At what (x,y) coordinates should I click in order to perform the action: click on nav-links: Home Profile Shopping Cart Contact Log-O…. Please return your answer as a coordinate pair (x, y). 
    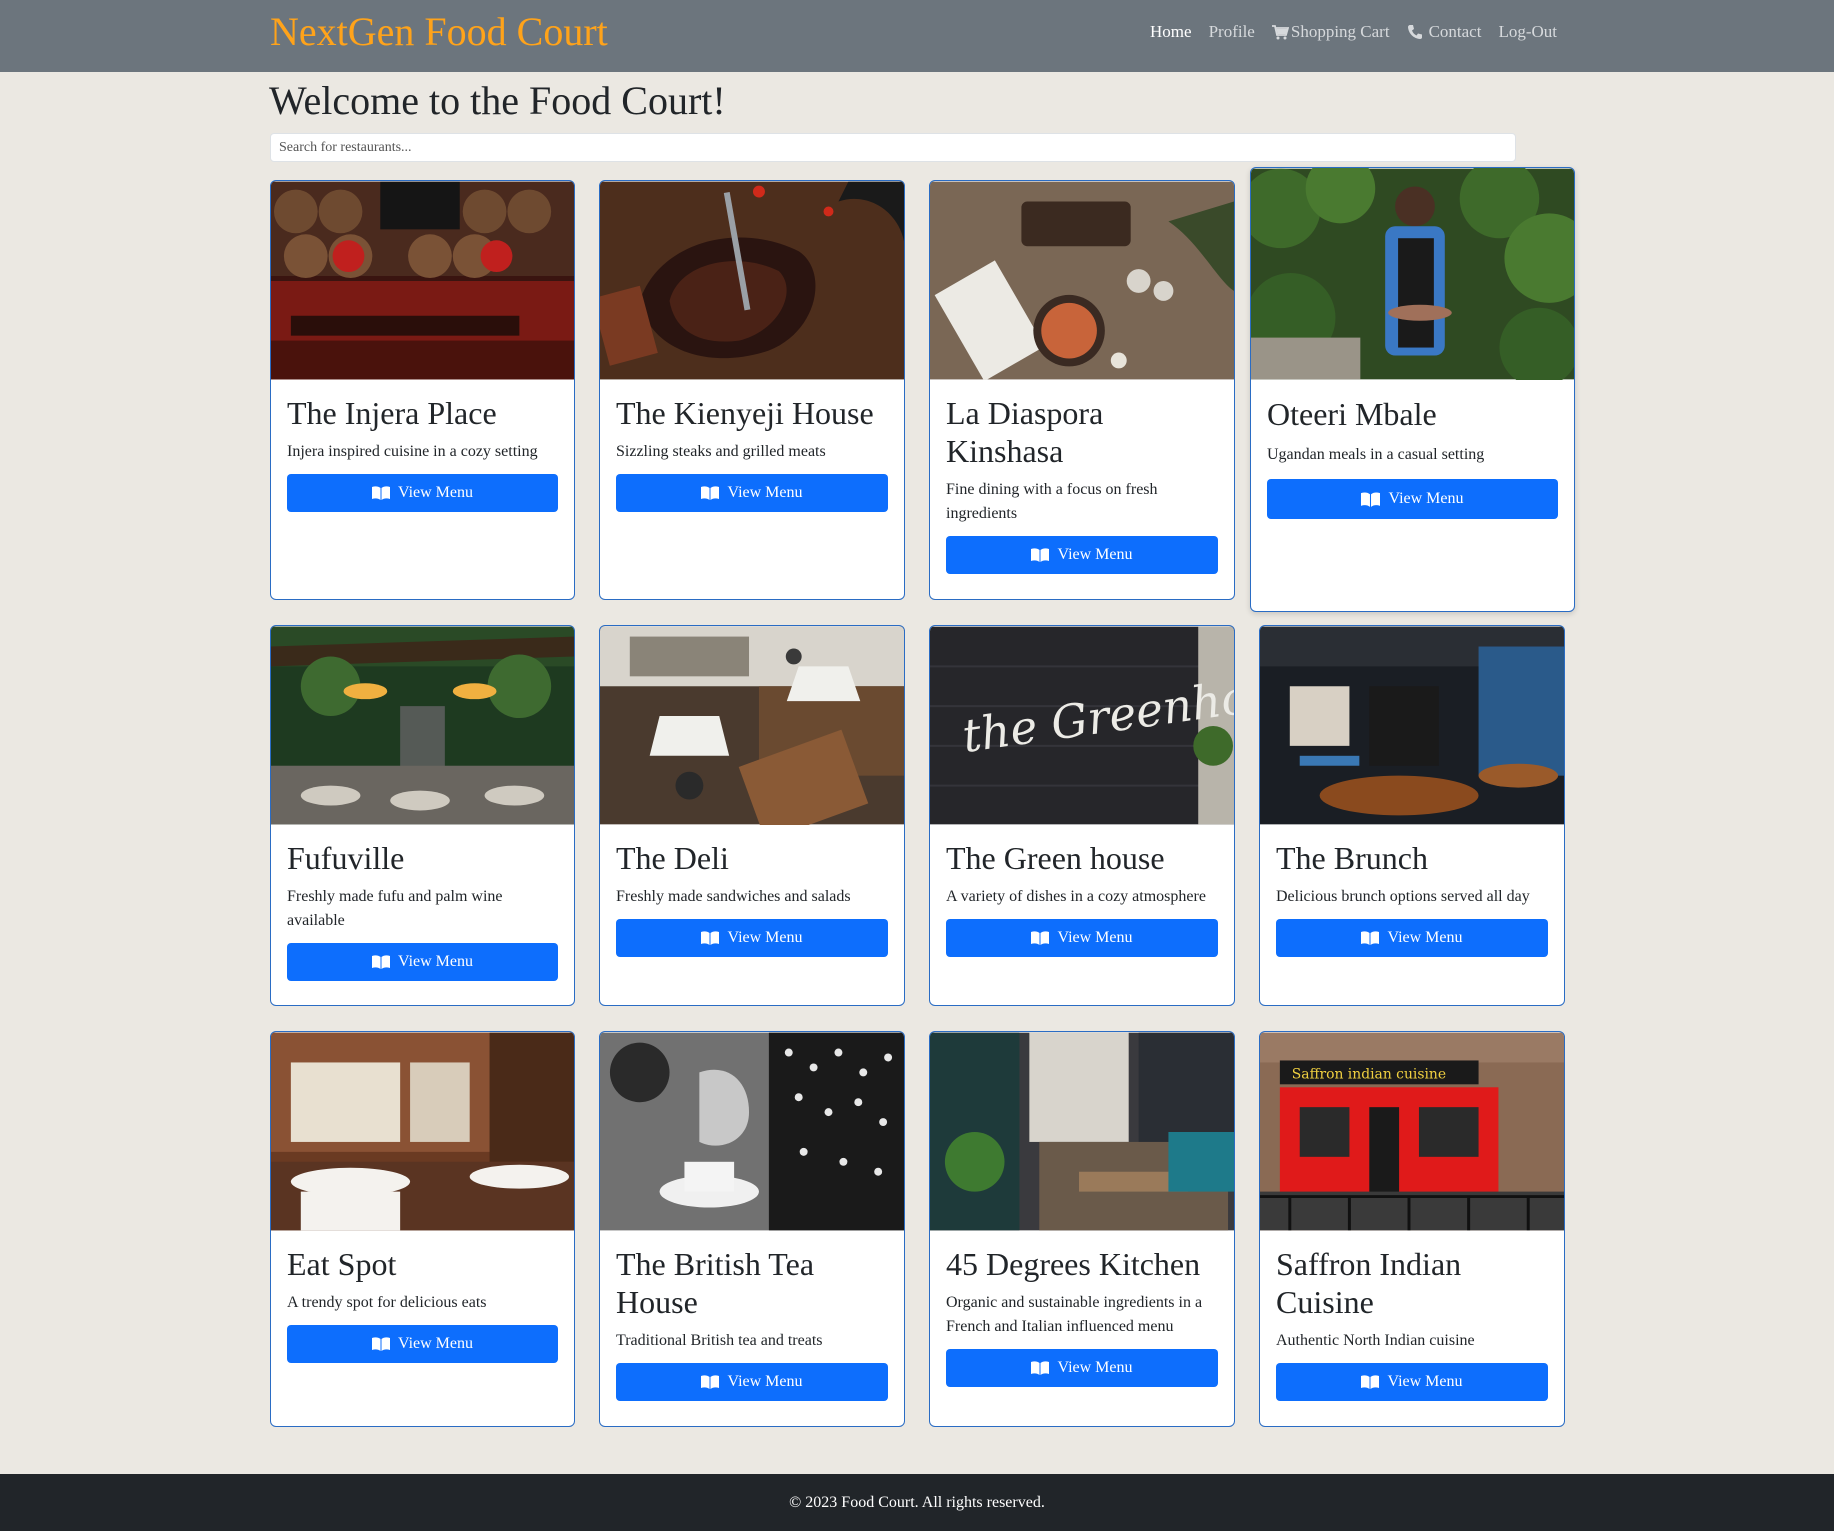
    Looking at the image, I should click on (1345, 32).